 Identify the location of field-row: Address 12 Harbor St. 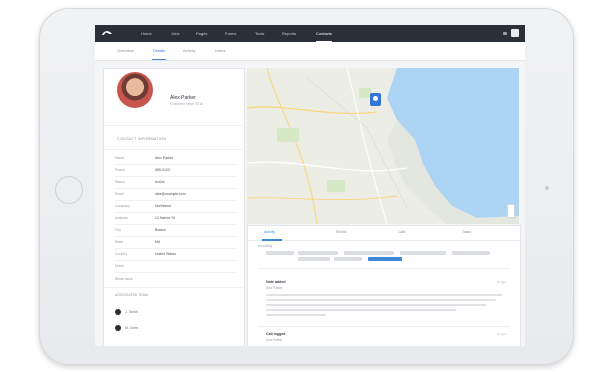
(176, 219).